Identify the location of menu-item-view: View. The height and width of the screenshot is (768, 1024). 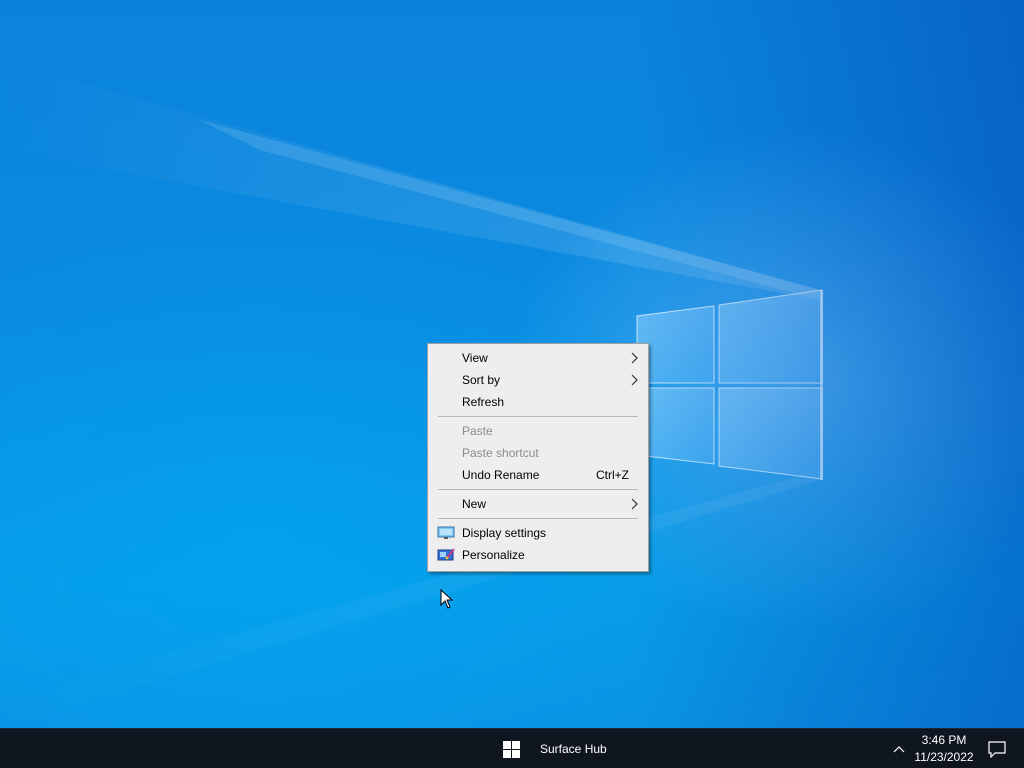
(538, 358).